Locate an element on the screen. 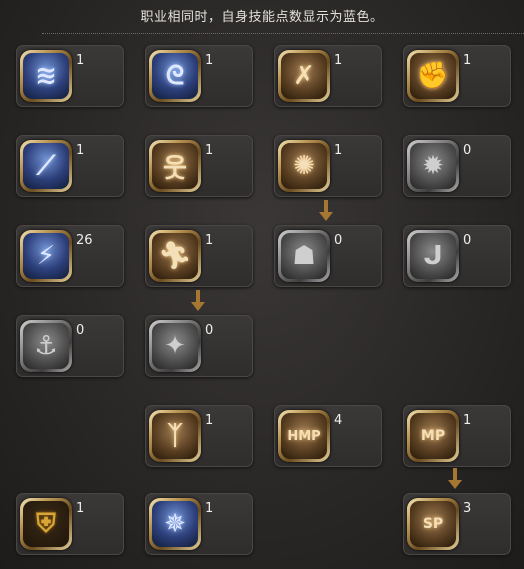  skill-frame: ⚡ is located at coordinates (46, 256).